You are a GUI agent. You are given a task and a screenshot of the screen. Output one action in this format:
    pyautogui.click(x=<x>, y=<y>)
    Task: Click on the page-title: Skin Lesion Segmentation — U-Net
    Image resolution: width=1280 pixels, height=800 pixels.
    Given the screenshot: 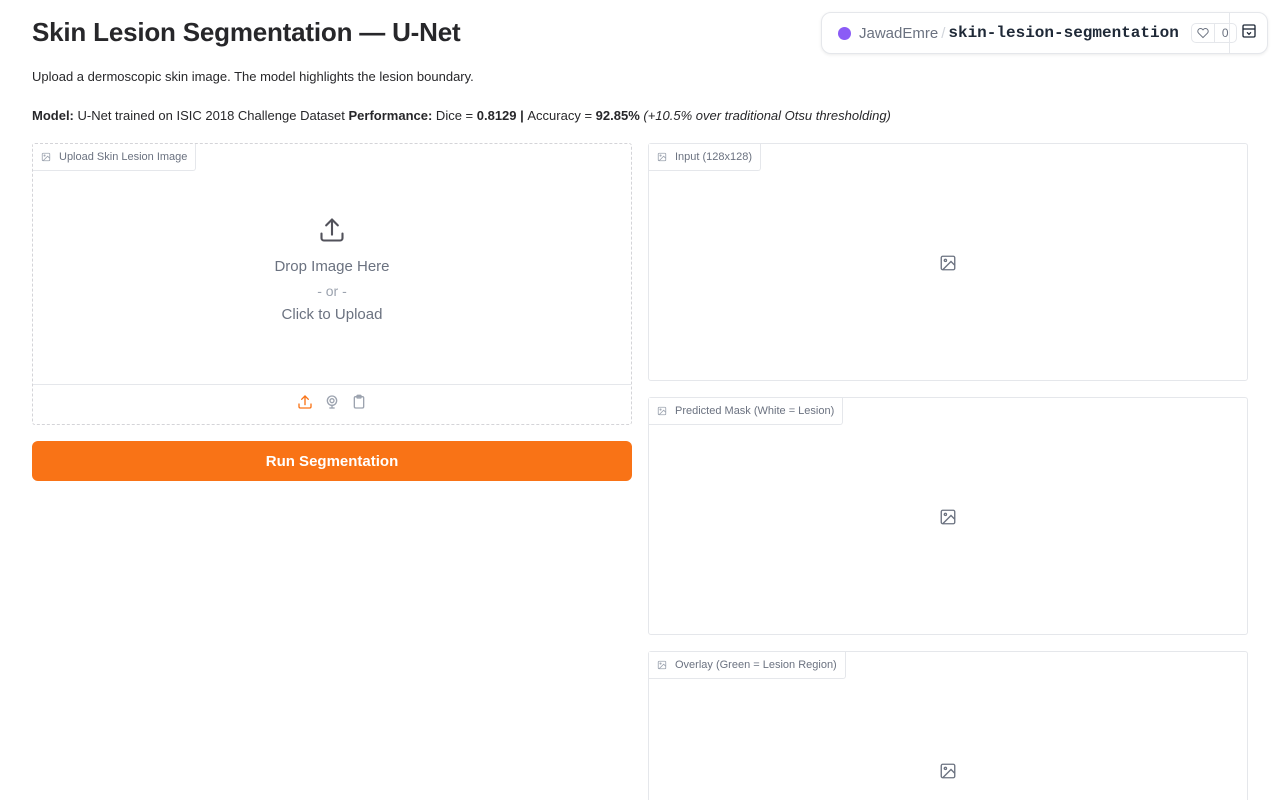 What is the action you would take?
    pyautogui.click(x=246, y=32)
    